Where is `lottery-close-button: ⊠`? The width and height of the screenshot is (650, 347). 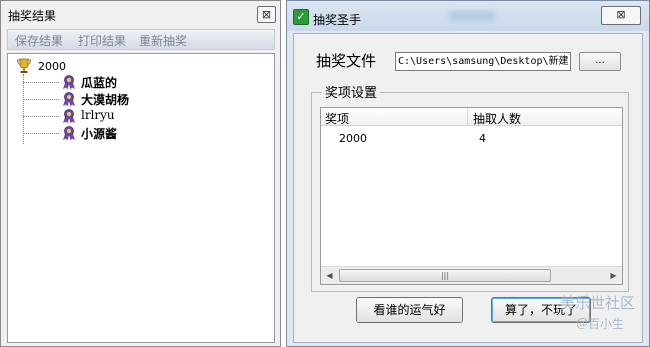
lottery-close-button: ⊠ is located at coordinates (621, 15).